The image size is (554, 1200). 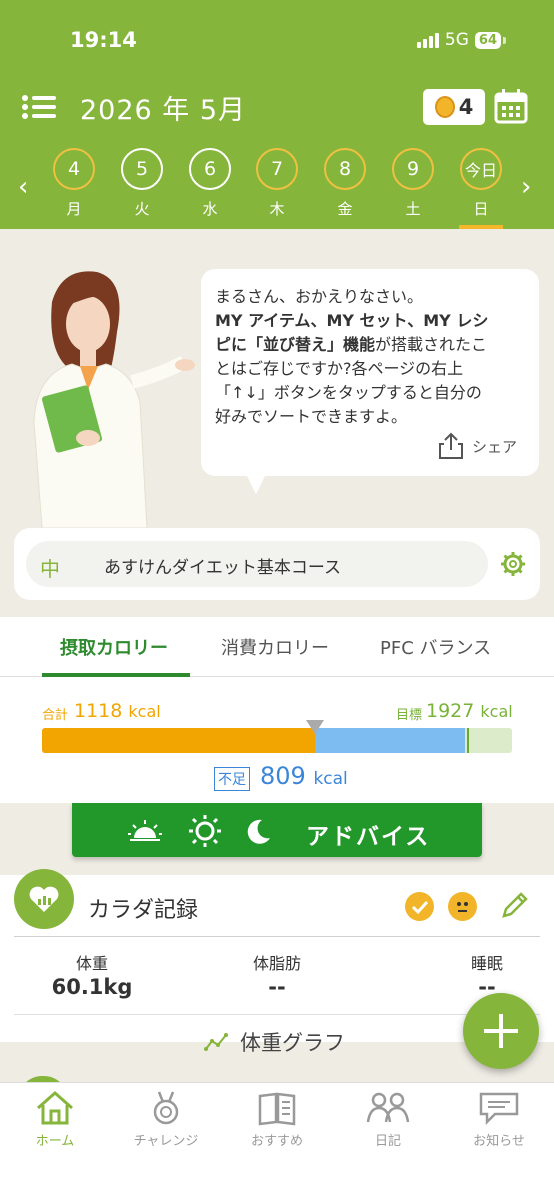 I want to click on day-weekday: 水, so click(x=210, y=209).